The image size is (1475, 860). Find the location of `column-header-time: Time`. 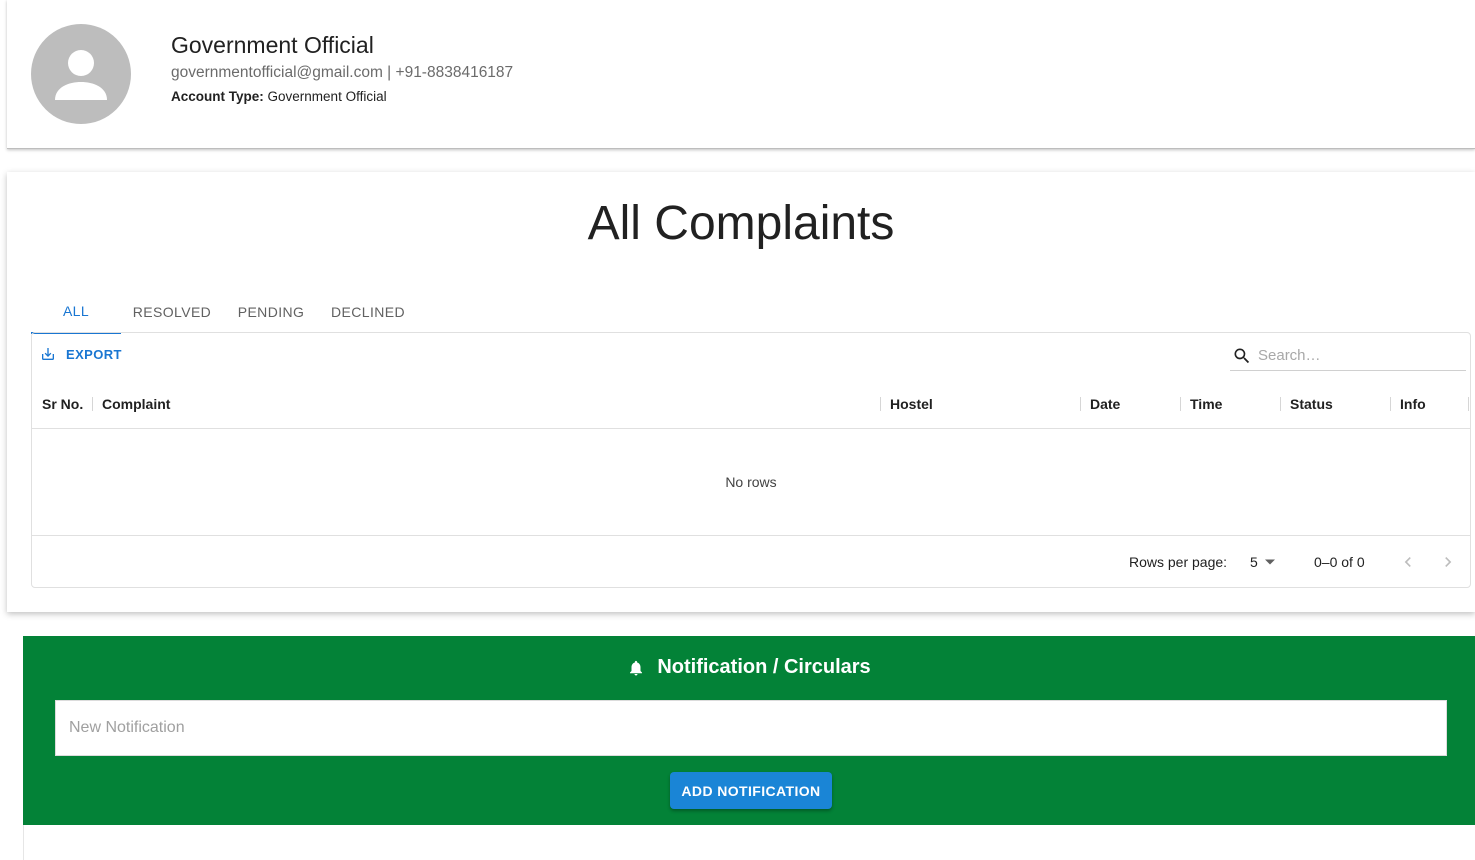

column-header-time: Time is located at coordinates (1230, 404).